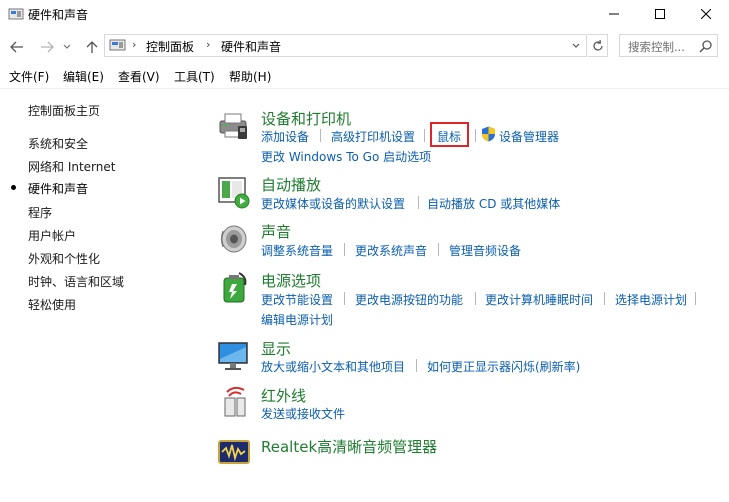 The image size is (729, 502). Describe the element at coordinates (283, 395) in the screenshot. I see `section-title-infrared: 红外线` at that location.